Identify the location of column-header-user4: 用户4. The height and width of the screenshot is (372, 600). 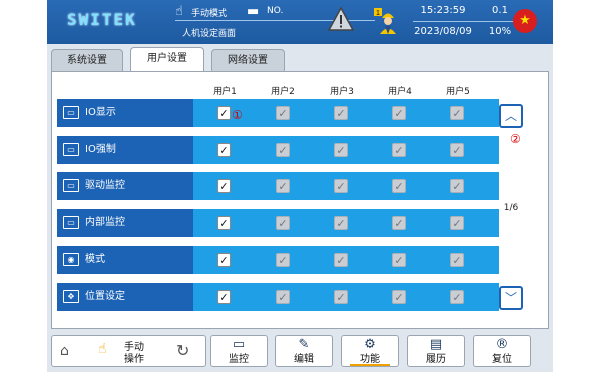
(400, 92).